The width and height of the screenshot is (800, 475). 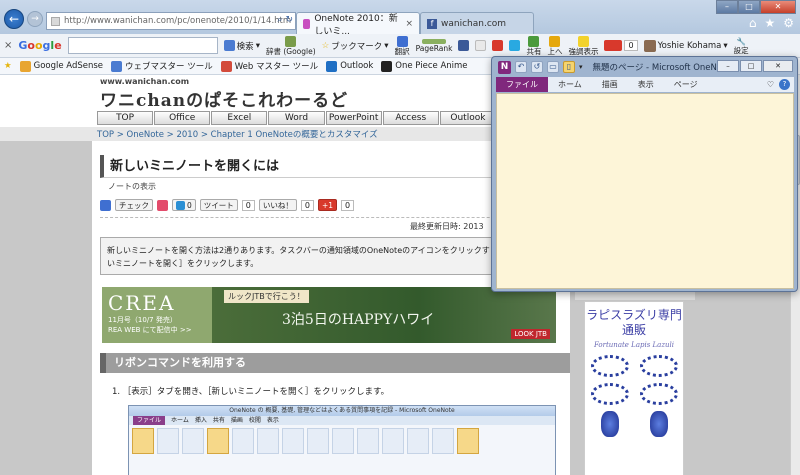 I want to click on up-button: 上へ, so click(x=554, y=45).